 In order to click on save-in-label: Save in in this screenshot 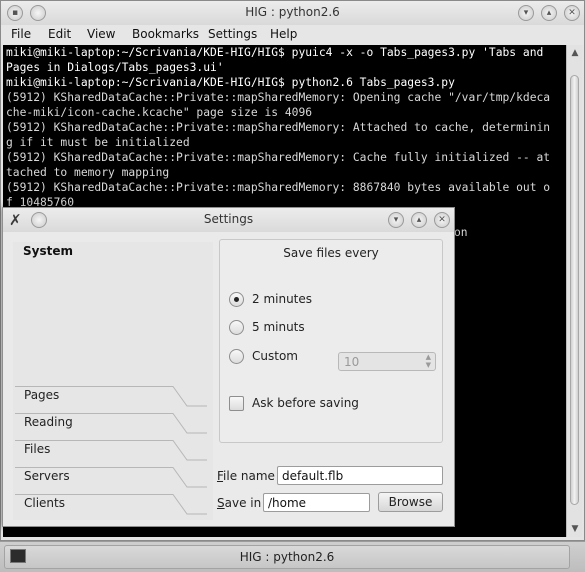, I will do `click(239, 503)`.